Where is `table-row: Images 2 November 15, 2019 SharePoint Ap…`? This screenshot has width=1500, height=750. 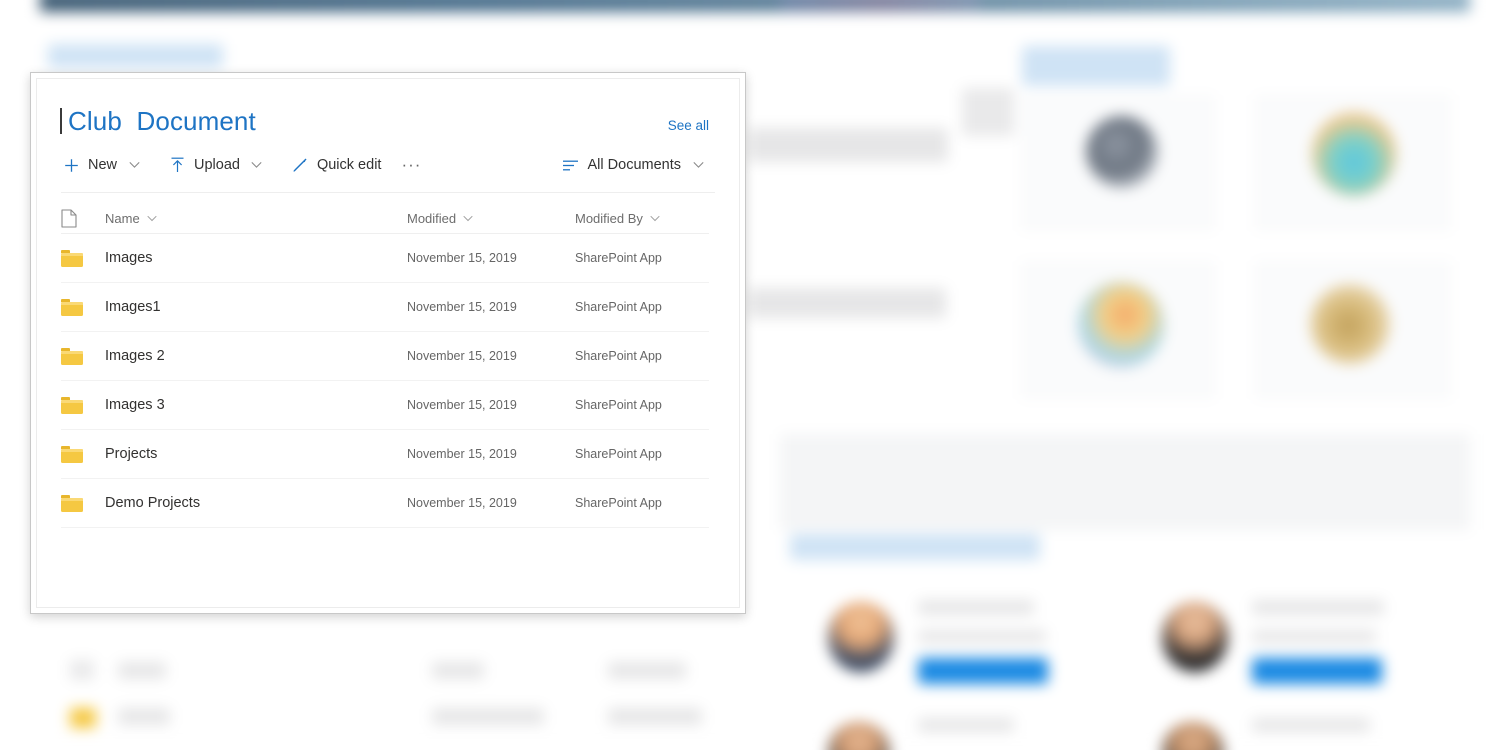
table-row: Images 2 November 15, 2019 SharePoint Ap… is located at coordinates (385, 356).